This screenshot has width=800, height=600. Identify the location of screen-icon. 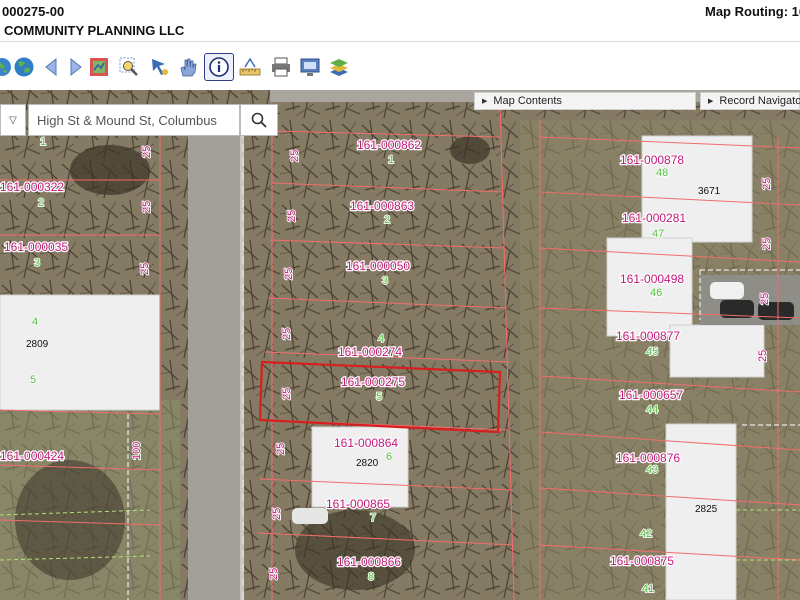
(310, 67).